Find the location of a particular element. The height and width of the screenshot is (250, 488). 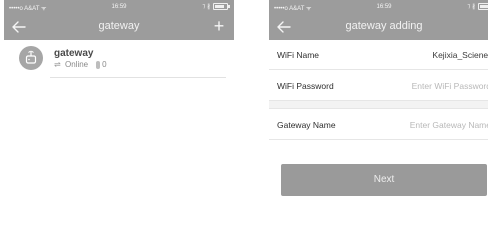

top-bar: •••••o A&AT ᯤ 16:59 ⁊ ∦ gateway + is located at coordinates (119, 20).